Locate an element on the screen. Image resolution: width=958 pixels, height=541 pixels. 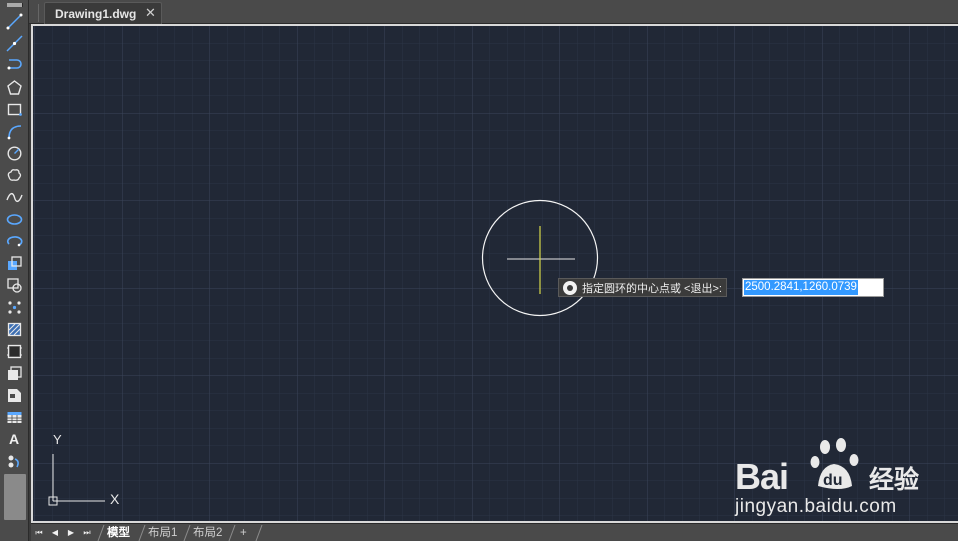
paw-icon: du is located at coordinates (834, 463).